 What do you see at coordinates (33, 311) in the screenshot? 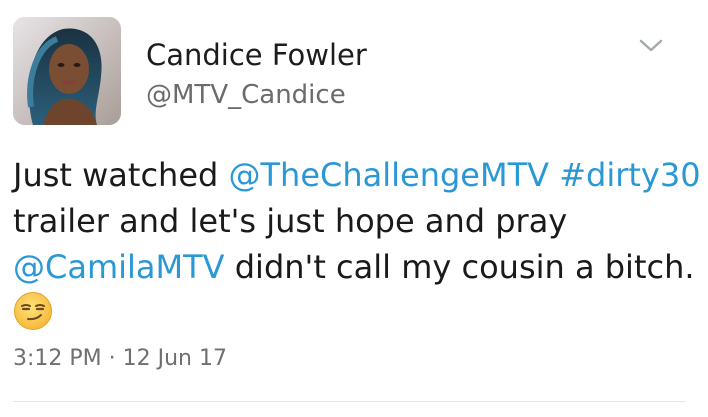
I see `smirking-face-emoji-icon` at bounding box center [33, 311].